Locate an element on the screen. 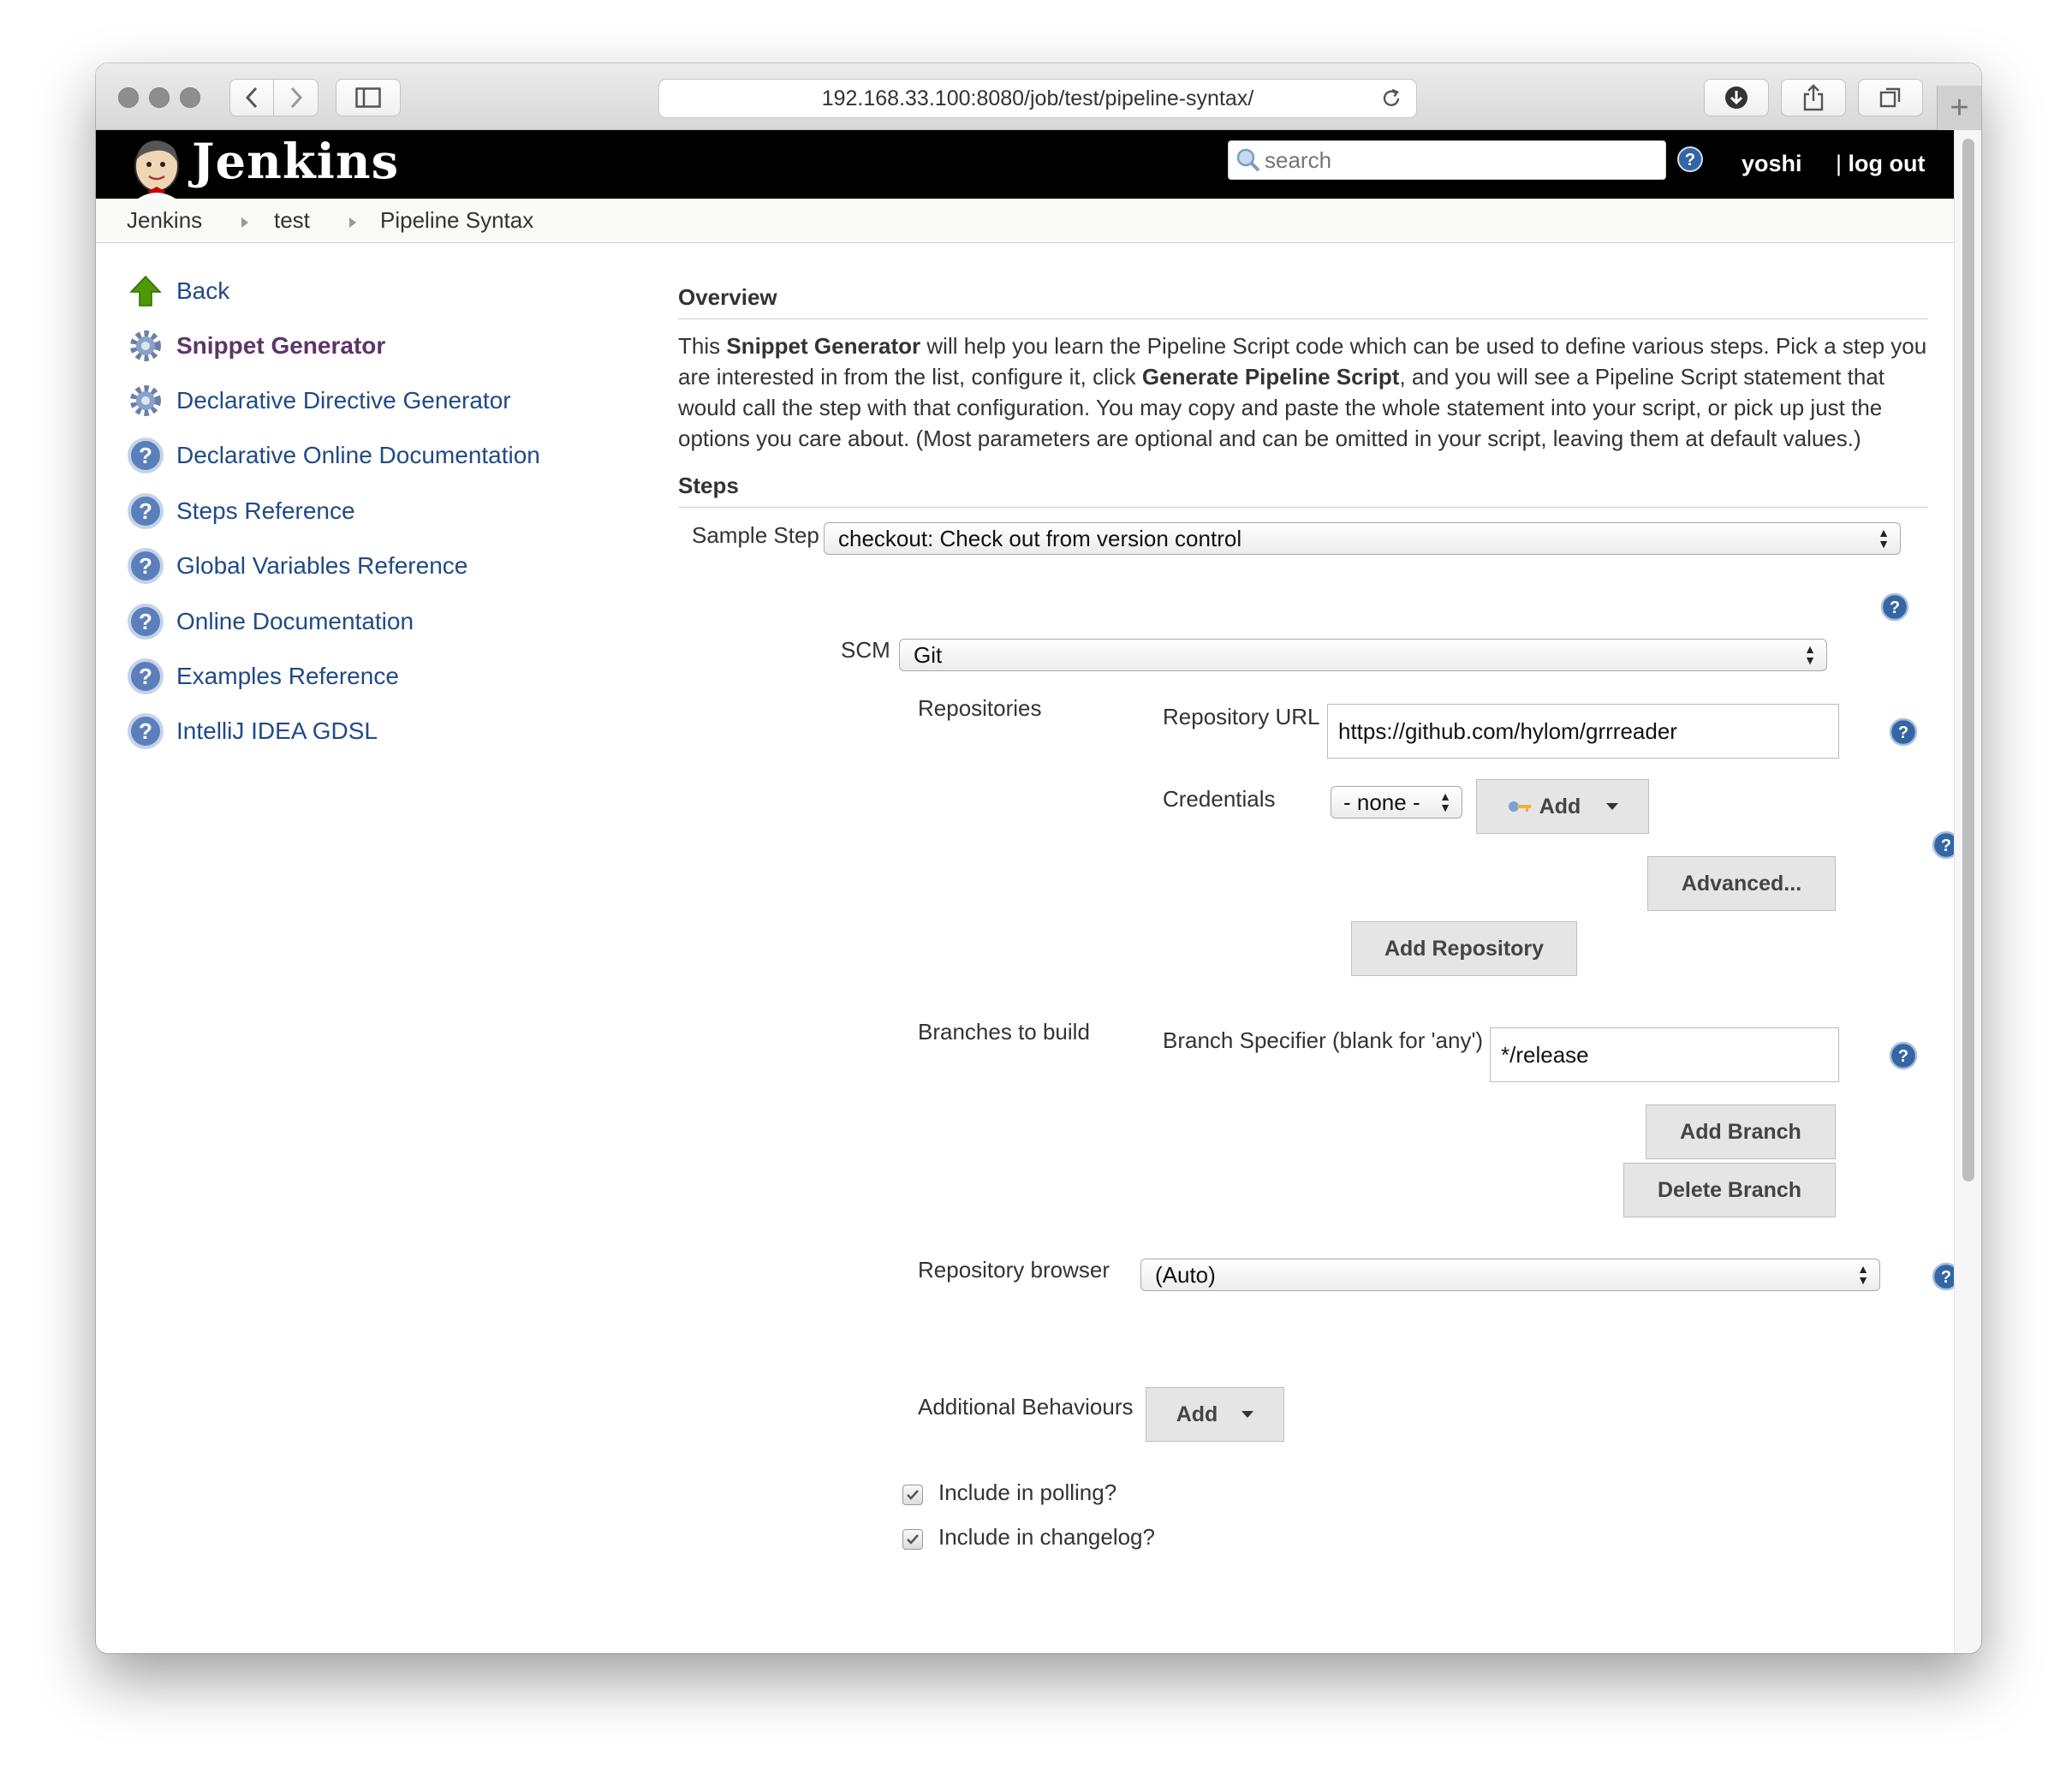 Image resolution: width=2072 pixels, height=1774 pixels. new-tab-button: + is located at coordinates (1959, 108).